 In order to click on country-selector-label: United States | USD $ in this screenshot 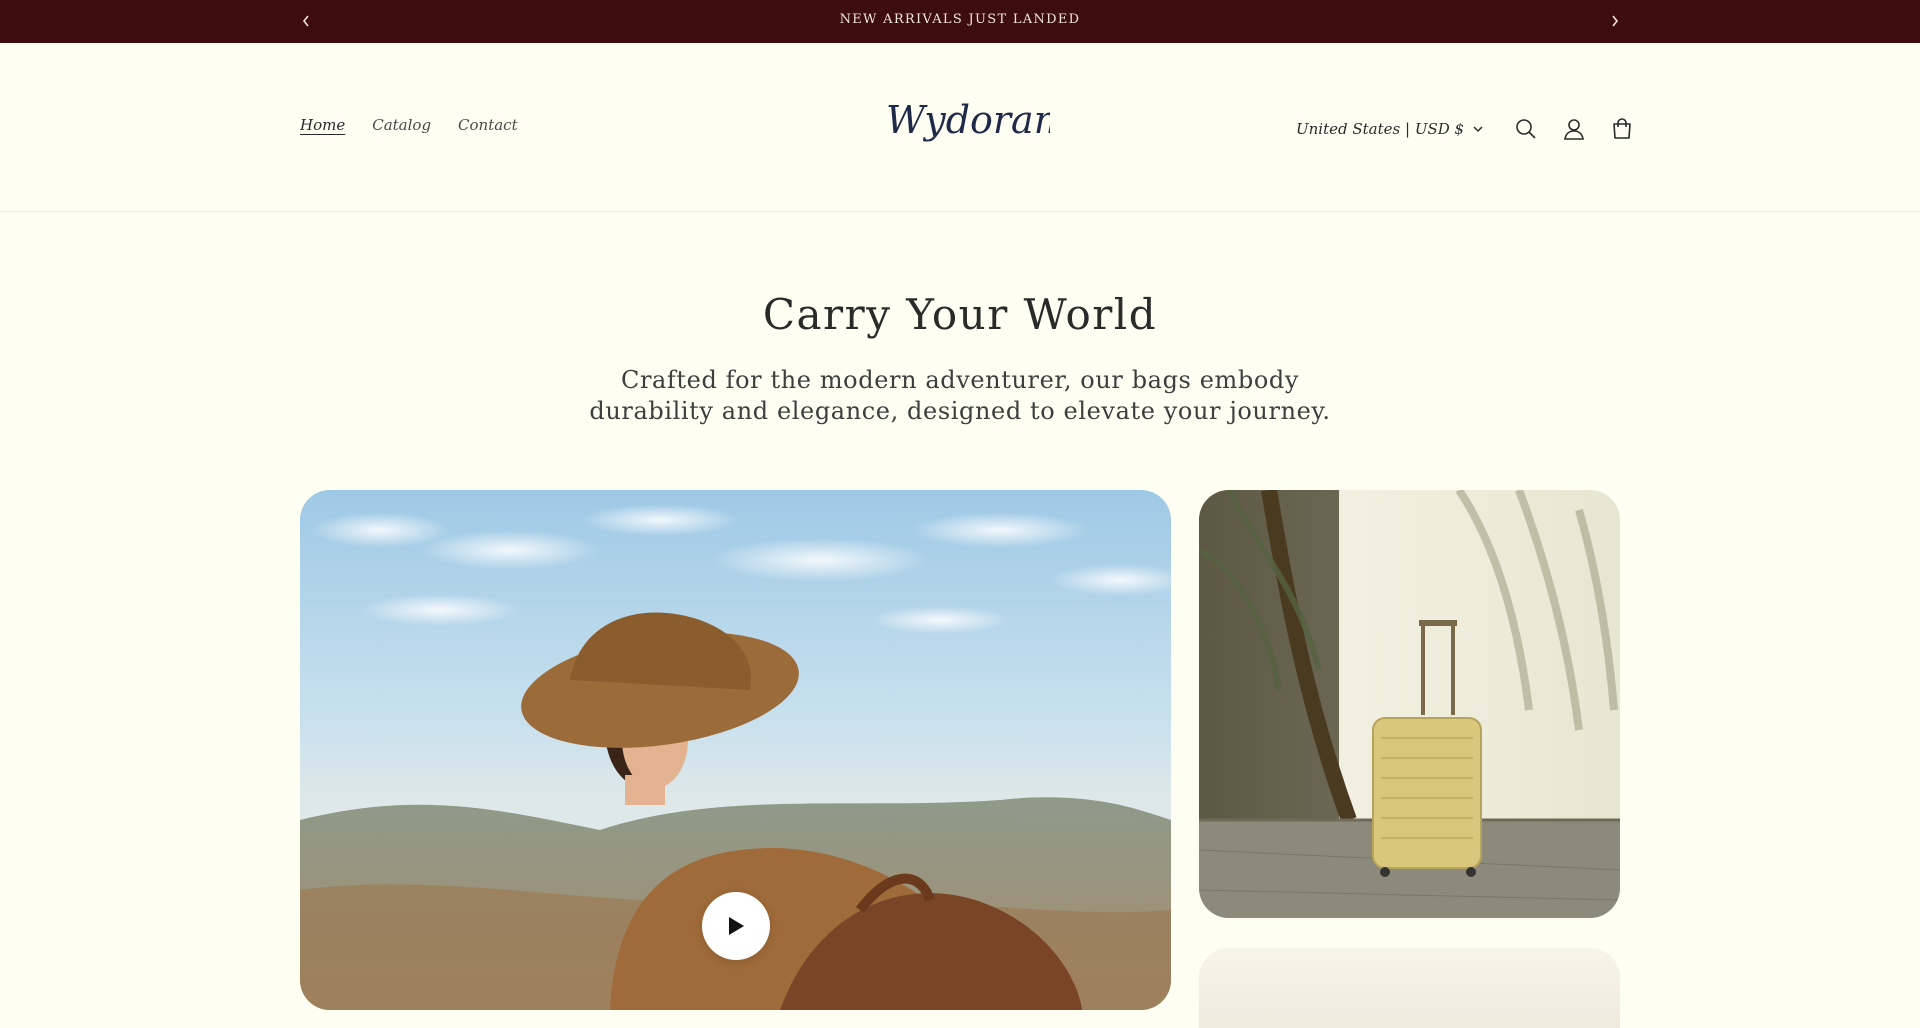, I will do `click(1380, 129)`.